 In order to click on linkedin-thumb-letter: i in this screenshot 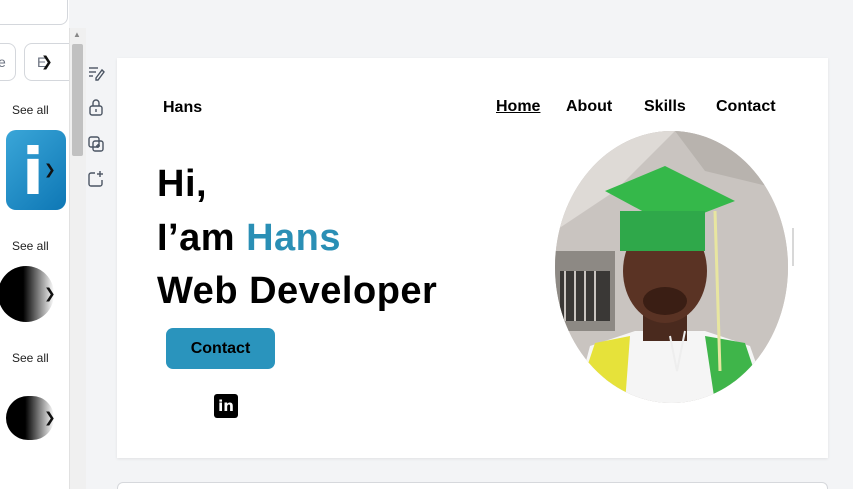, I will do `click(33, 173)`.